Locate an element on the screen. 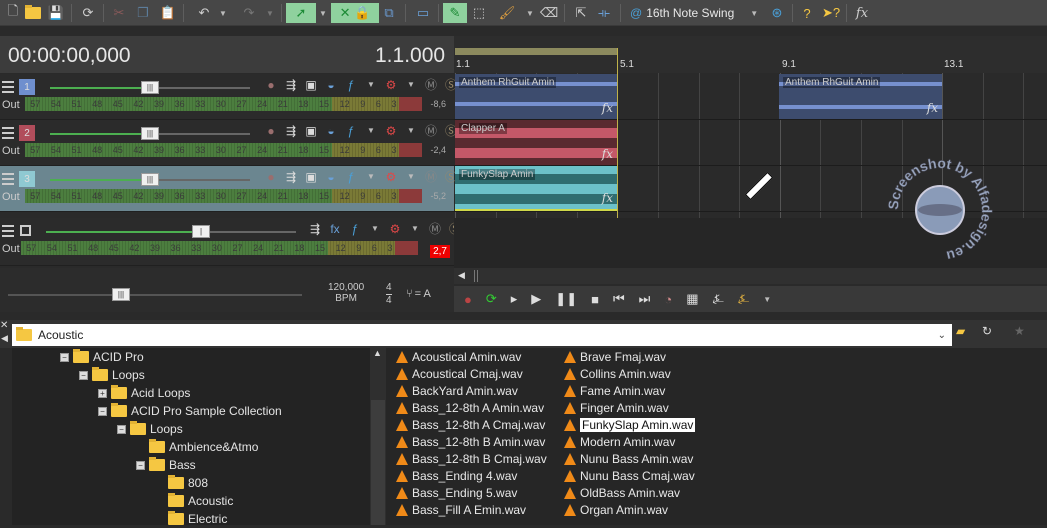  tree-node: − ACID Pro Sample Collection is located at coordinates (190, 411).